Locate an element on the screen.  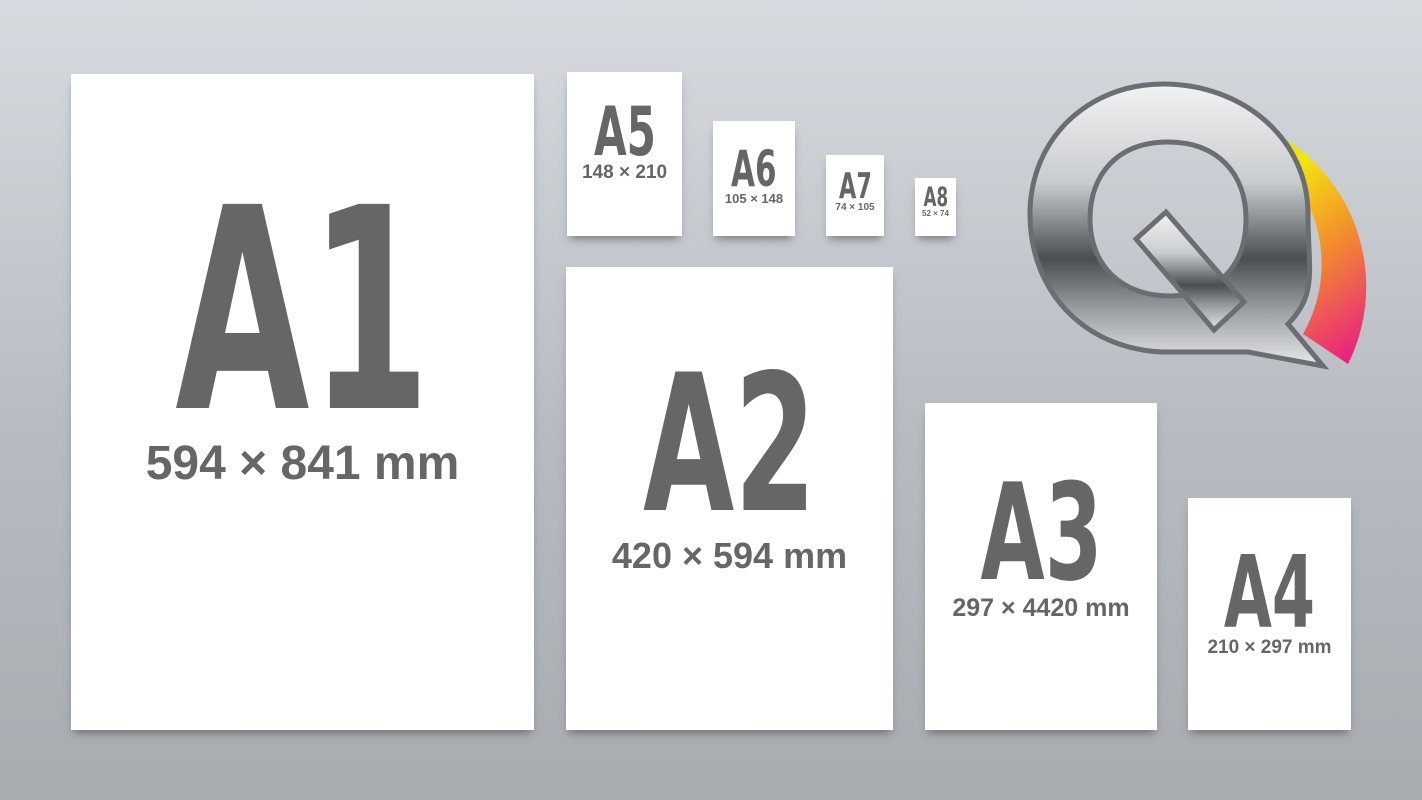
sheet-a4: A4 210 × 297 mm is located at coordinates (1269, 614).